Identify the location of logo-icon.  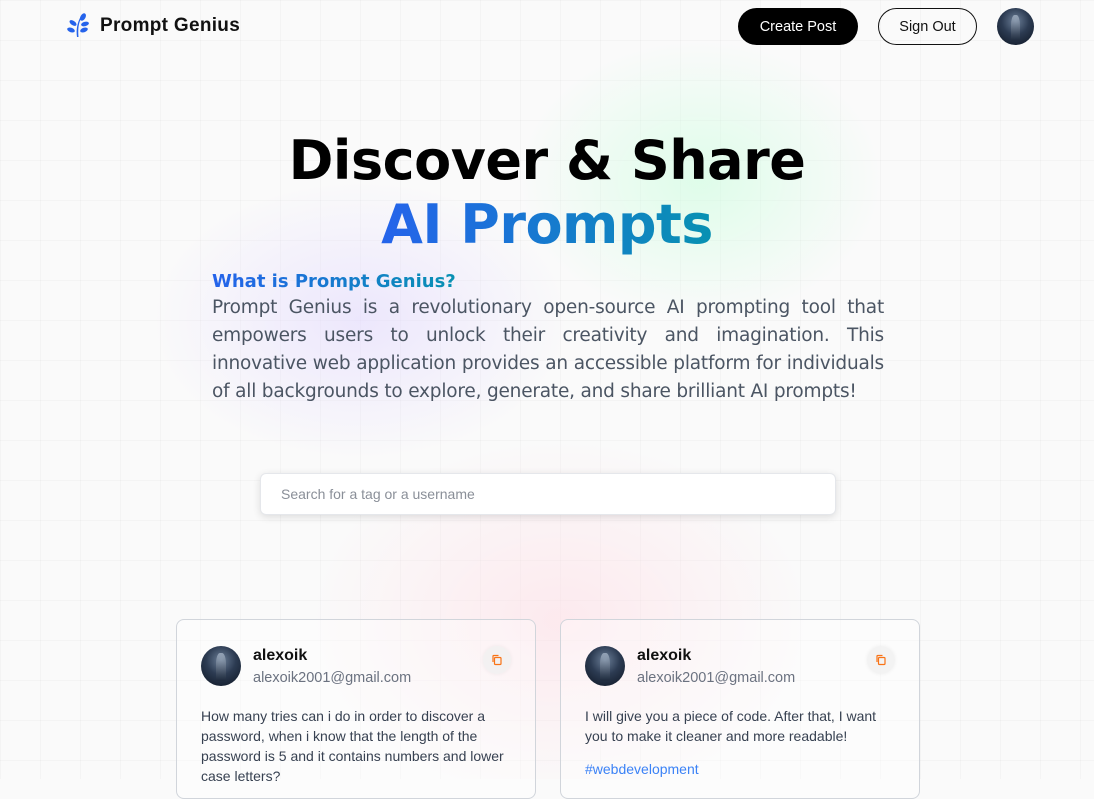
(78, 25).